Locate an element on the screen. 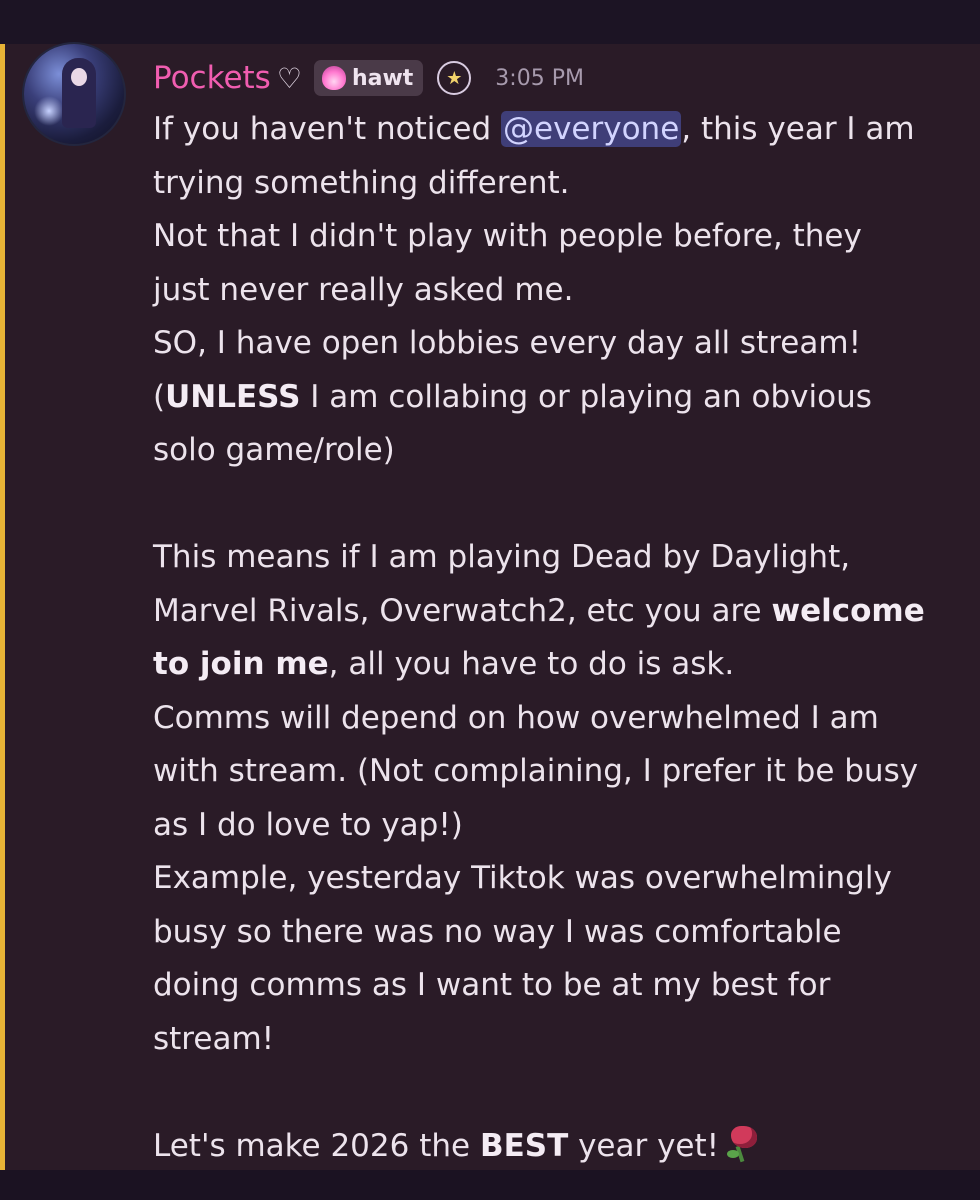 Image resolution: width=980 pixels, height=1200 pixels. role-tag-label: hawt is located at coordinates (382, 78).